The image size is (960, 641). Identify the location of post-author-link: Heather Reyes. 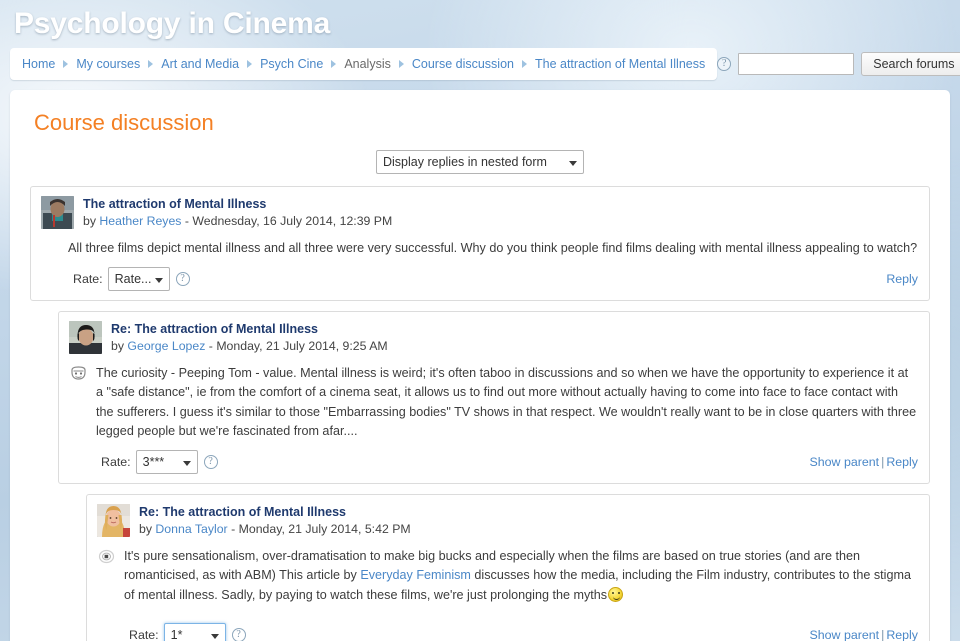
(140, 221).